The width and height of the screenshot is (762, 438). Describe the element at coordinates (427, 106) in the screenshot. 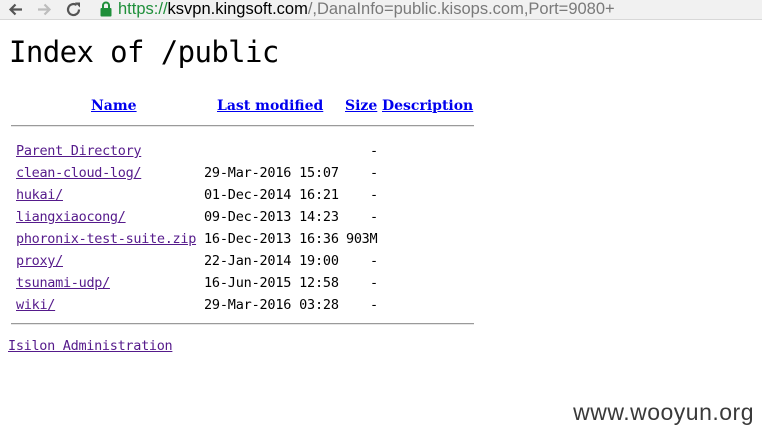

I see `column-header-description: Description` at that location.